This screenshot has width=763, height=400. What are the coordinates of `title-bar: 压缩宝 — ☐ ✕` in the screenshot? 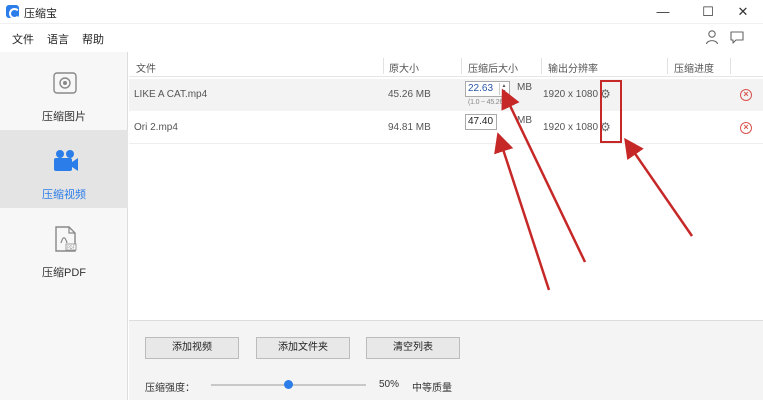 It's located at (381, 12).